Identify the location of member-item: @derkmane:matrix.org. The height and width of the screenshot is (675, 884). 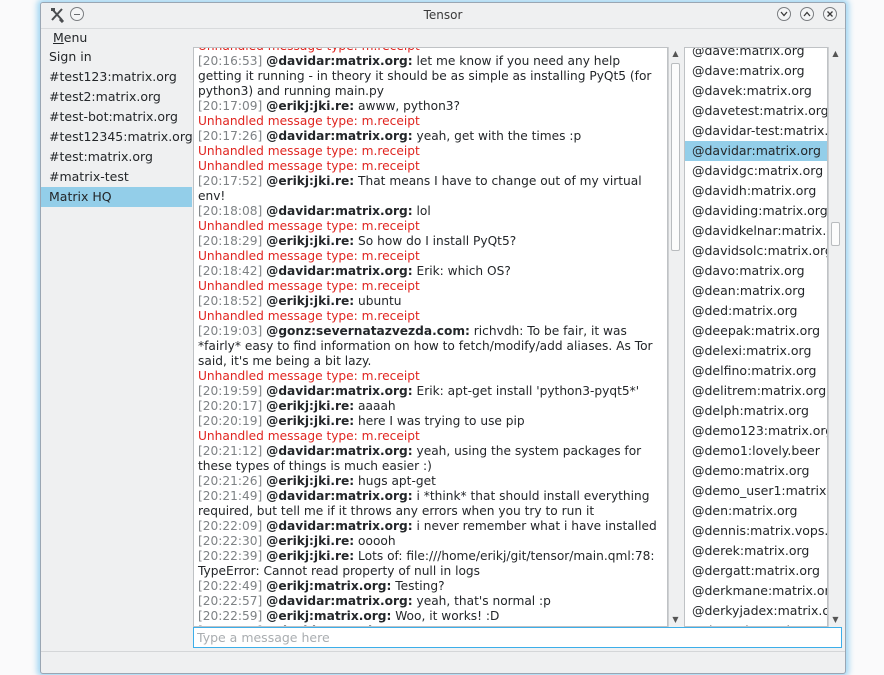
(756, 591).